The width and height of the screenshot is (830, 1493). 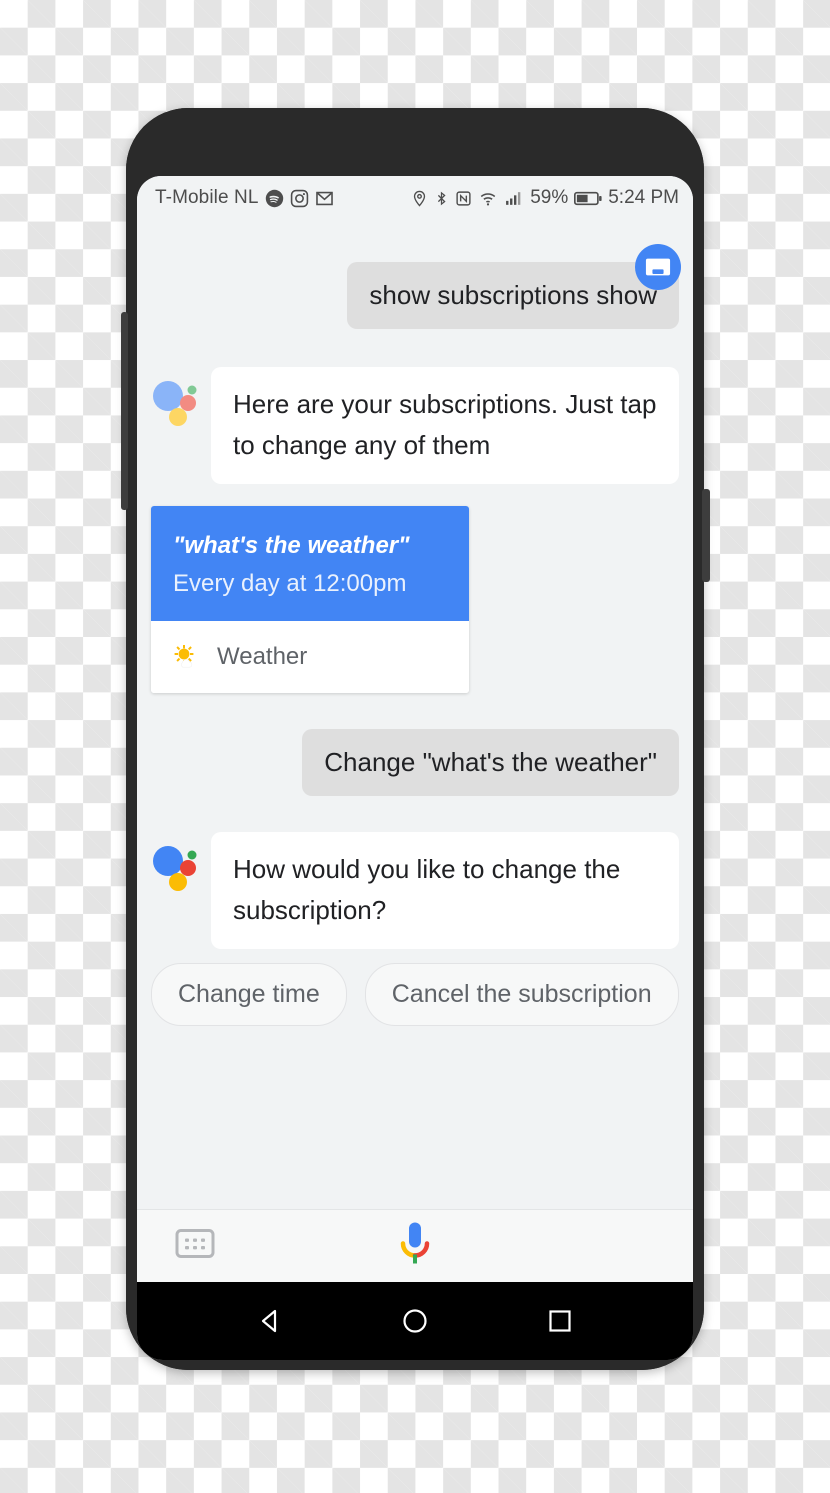 I want to click on signal-icon, so click(x=514, y=198).